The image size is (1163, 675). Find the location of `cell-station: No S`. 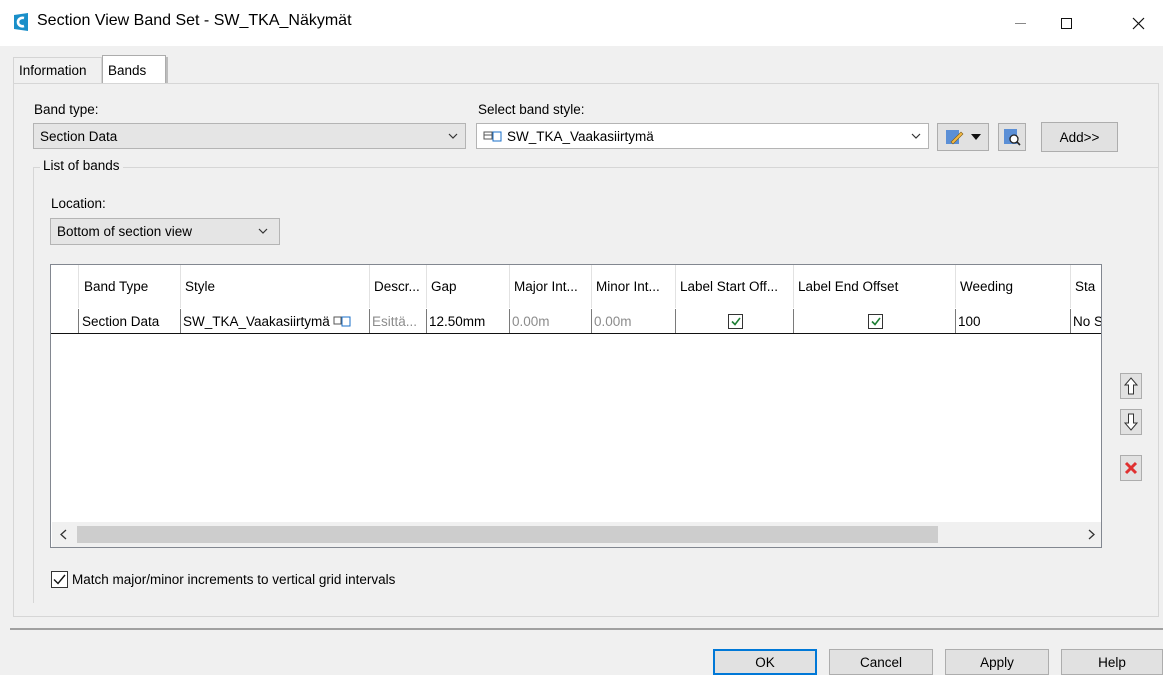

cell-station: No S is located at coordinates (1086, 321).